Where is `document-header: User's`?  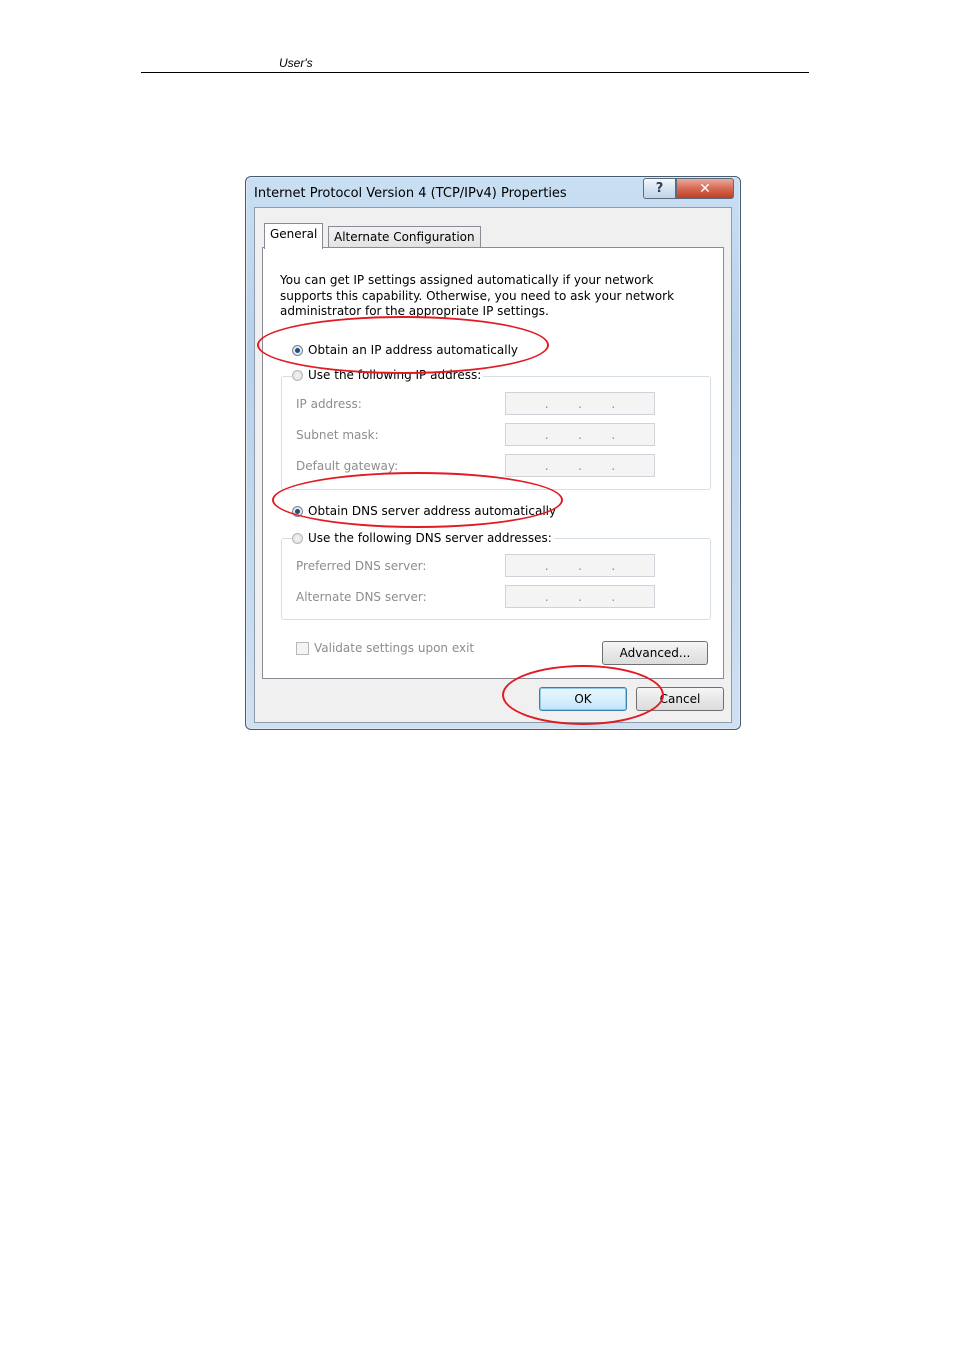
document-header: User's is located at coordinates (296, 63).